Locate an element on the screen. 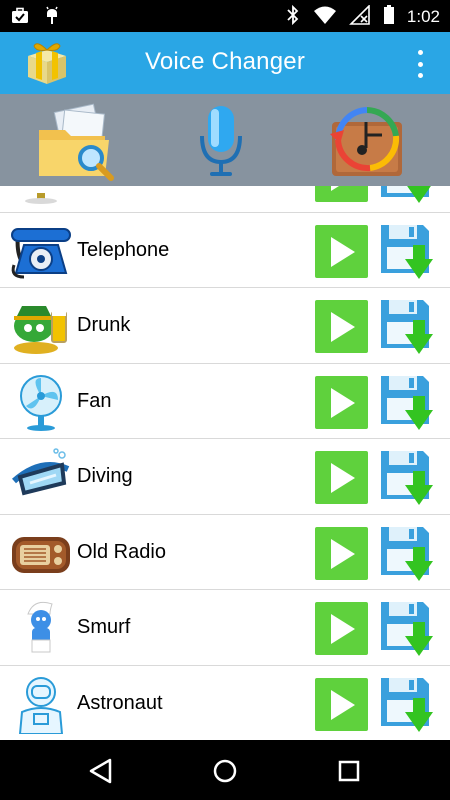  list-item: Old Radio is located at coordinates (225, 552).